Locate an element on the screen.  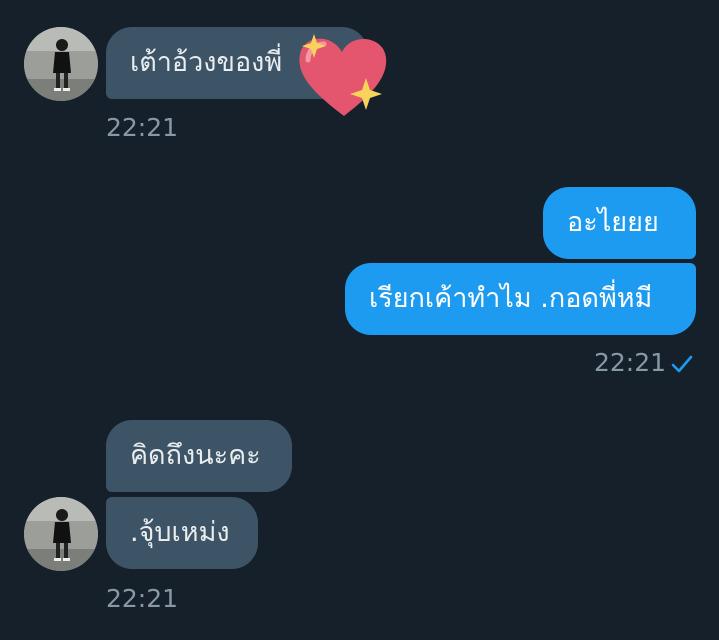
message-text: .จุ้บเหม่ง is located at coordinates (180, 532).